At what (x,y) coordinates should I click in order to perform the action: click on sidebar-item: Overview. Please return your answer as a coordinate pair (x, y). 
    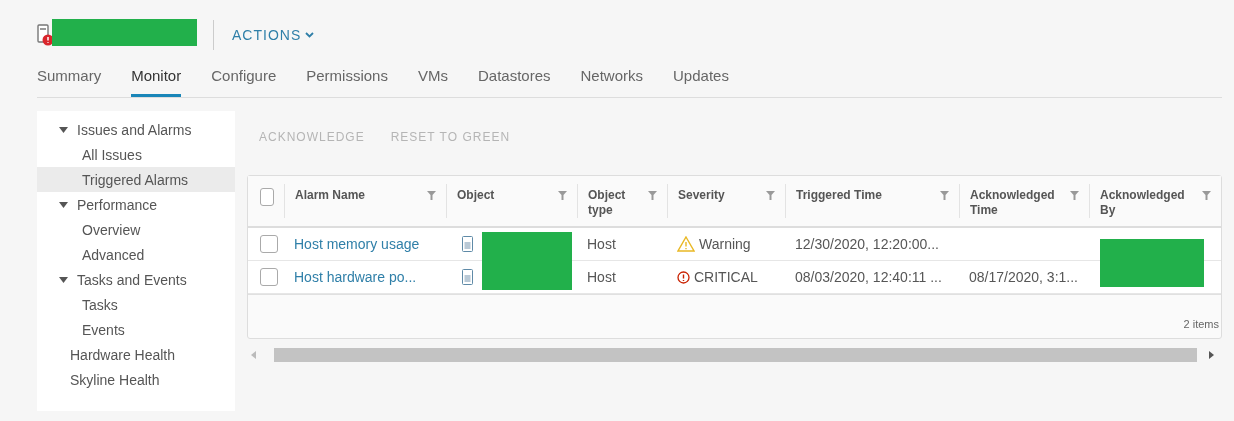
    Looking at the image, I should click on (136, 229).